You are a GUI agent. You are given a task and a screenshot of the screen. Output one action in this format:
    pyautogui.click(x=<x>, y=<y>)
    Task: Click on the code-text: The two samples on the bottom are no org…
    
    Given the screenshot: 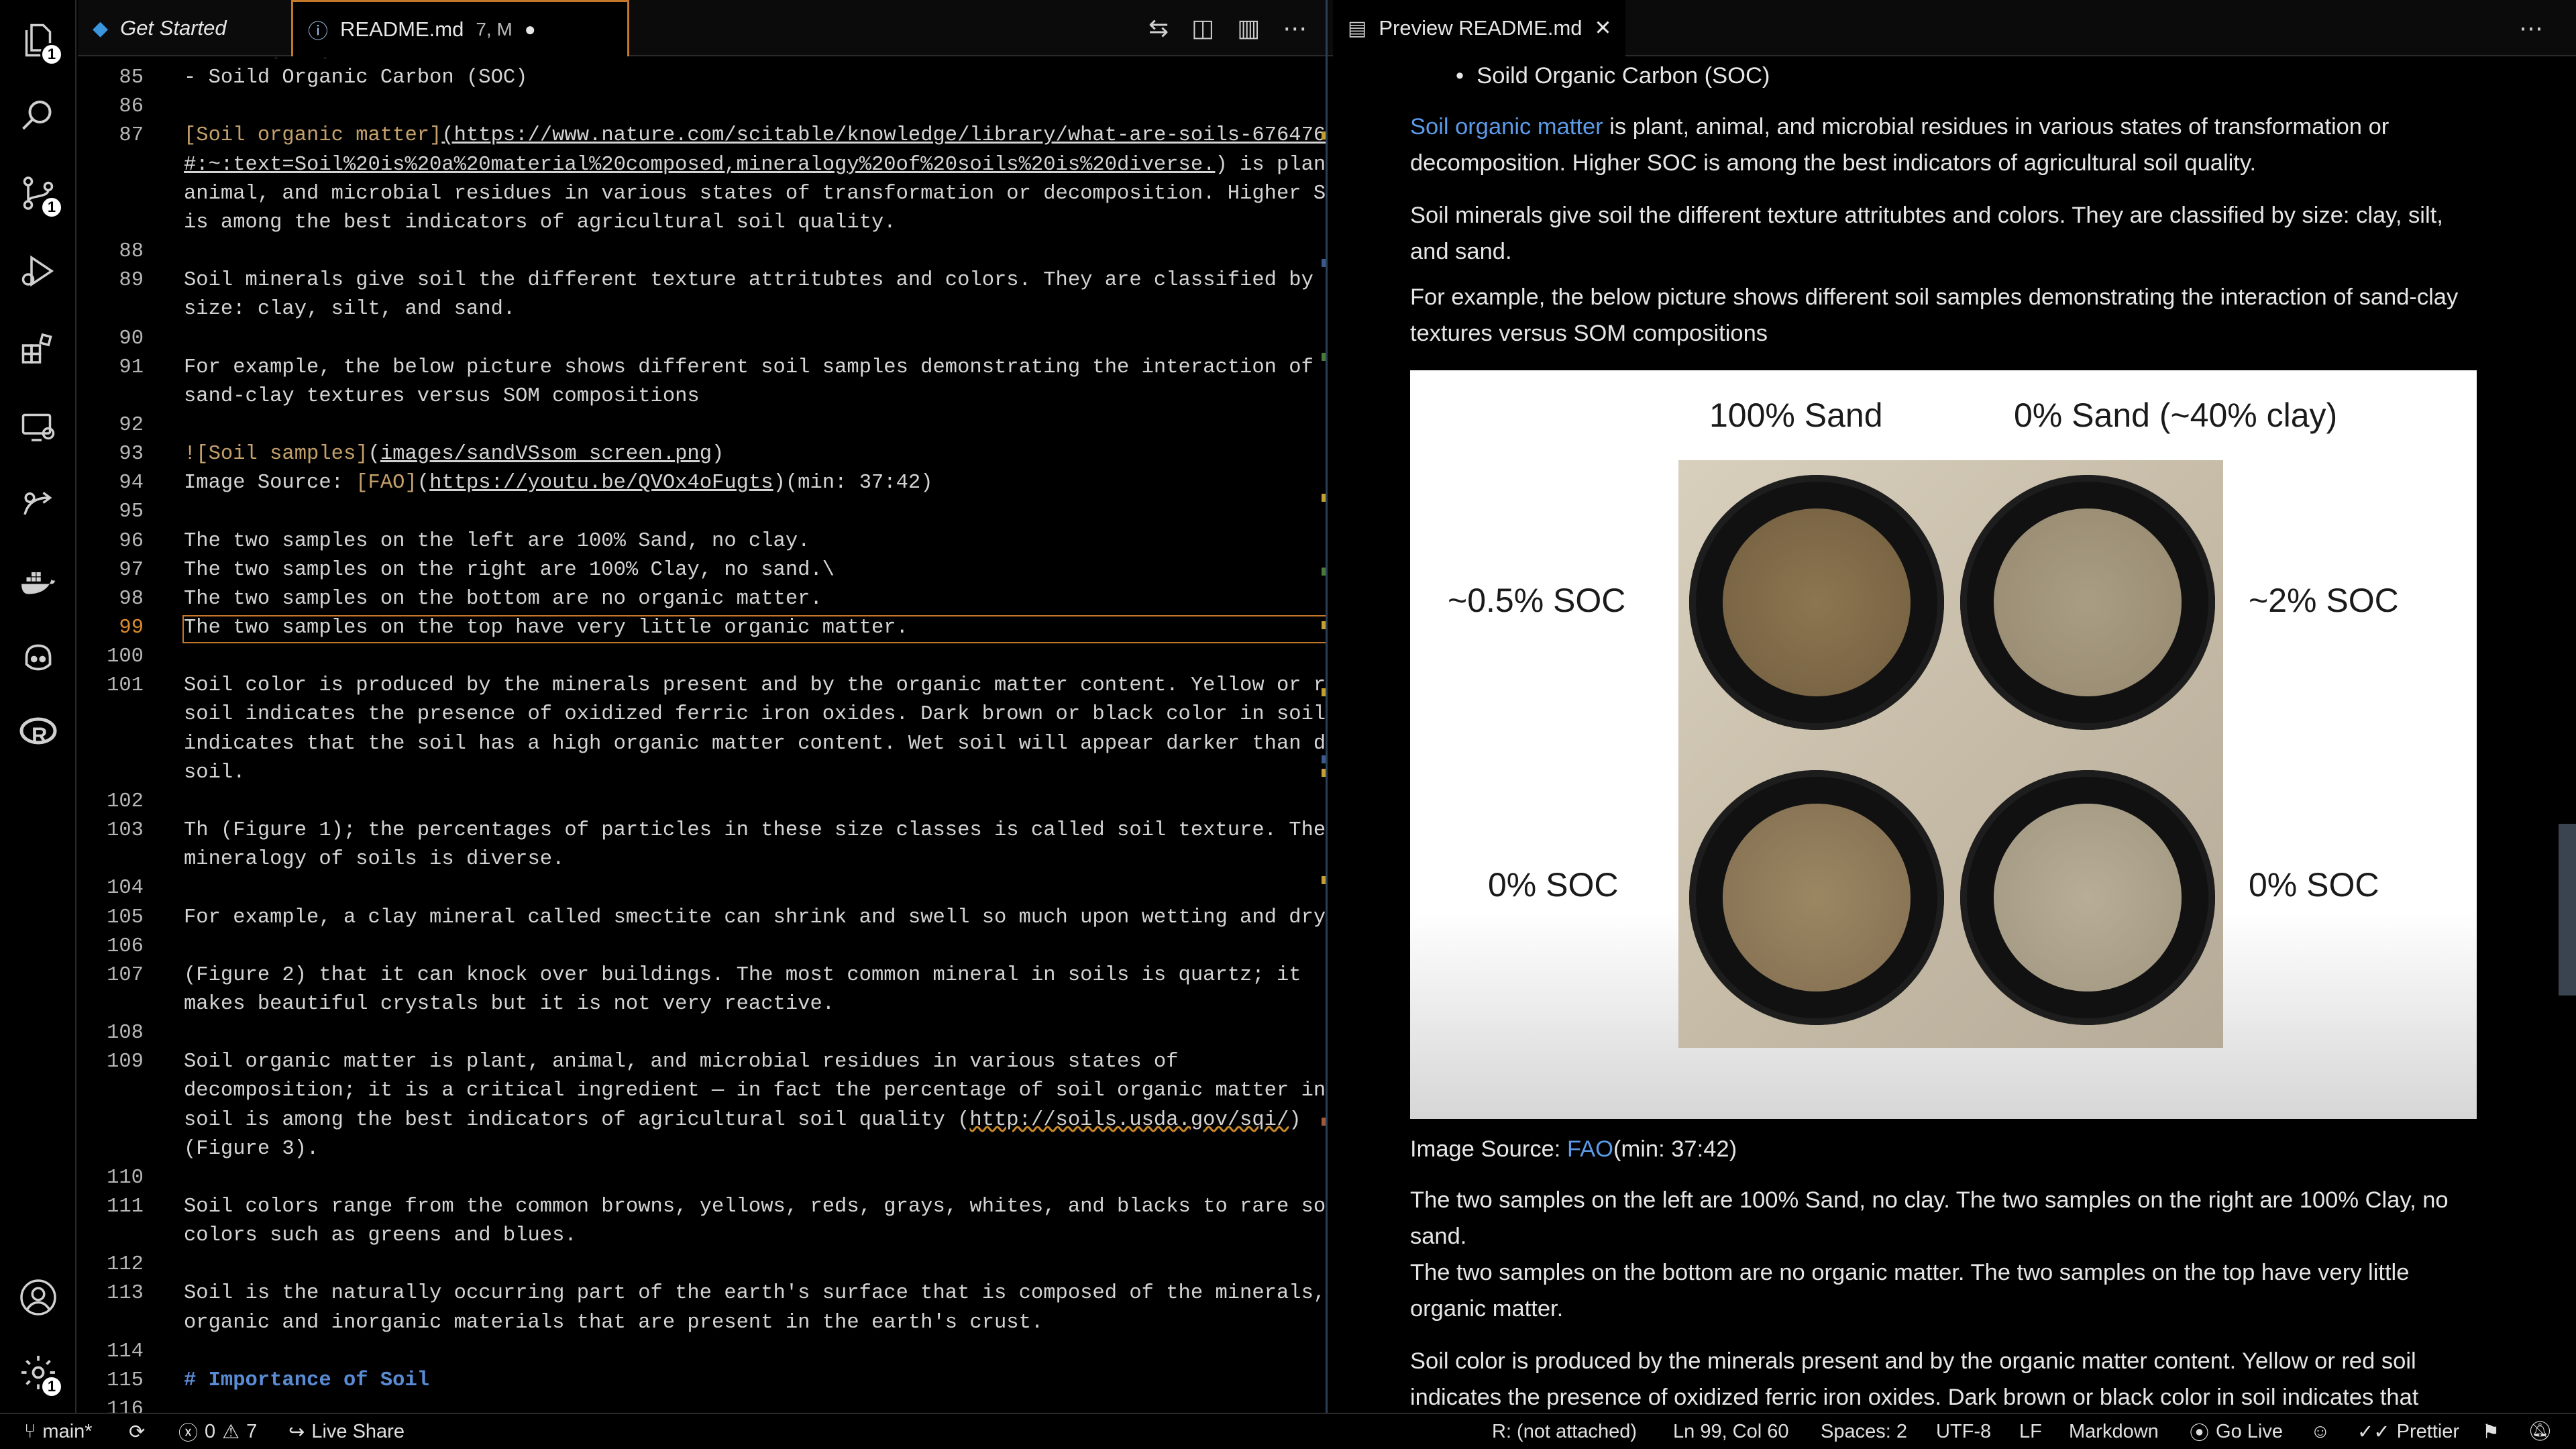 What is the action you would take?
    pyautogui.click(x=503, y=598)
    